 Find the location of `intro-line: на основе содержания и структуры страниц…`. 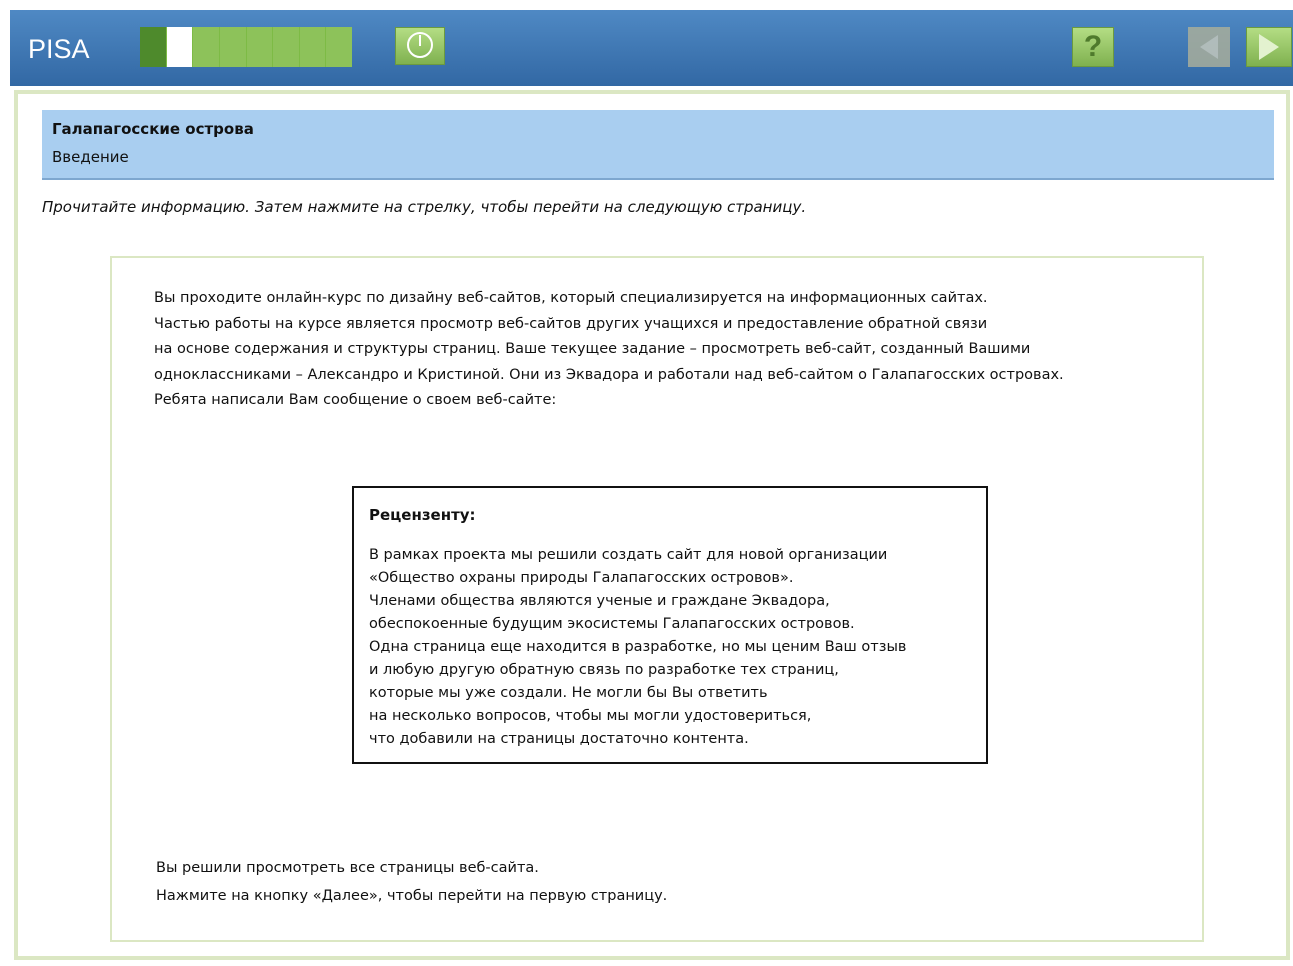

intro-line: на основе содержания и структуры страниц… is located at coordinates (592, 349).